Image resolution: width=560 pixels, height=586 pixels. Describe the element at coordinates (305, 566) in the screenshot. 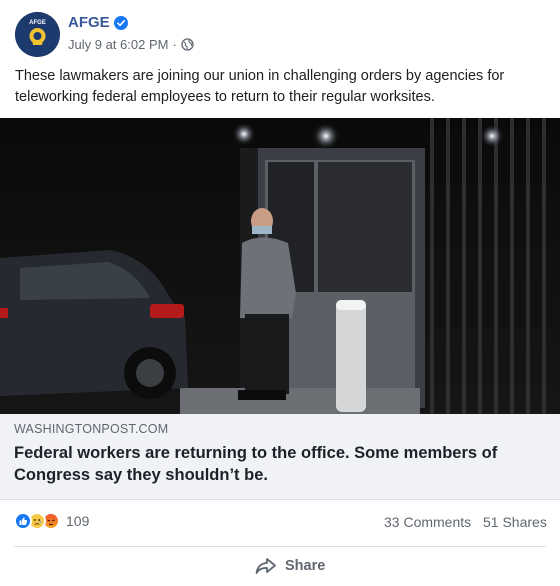

I see `share-label: Share` at that location.